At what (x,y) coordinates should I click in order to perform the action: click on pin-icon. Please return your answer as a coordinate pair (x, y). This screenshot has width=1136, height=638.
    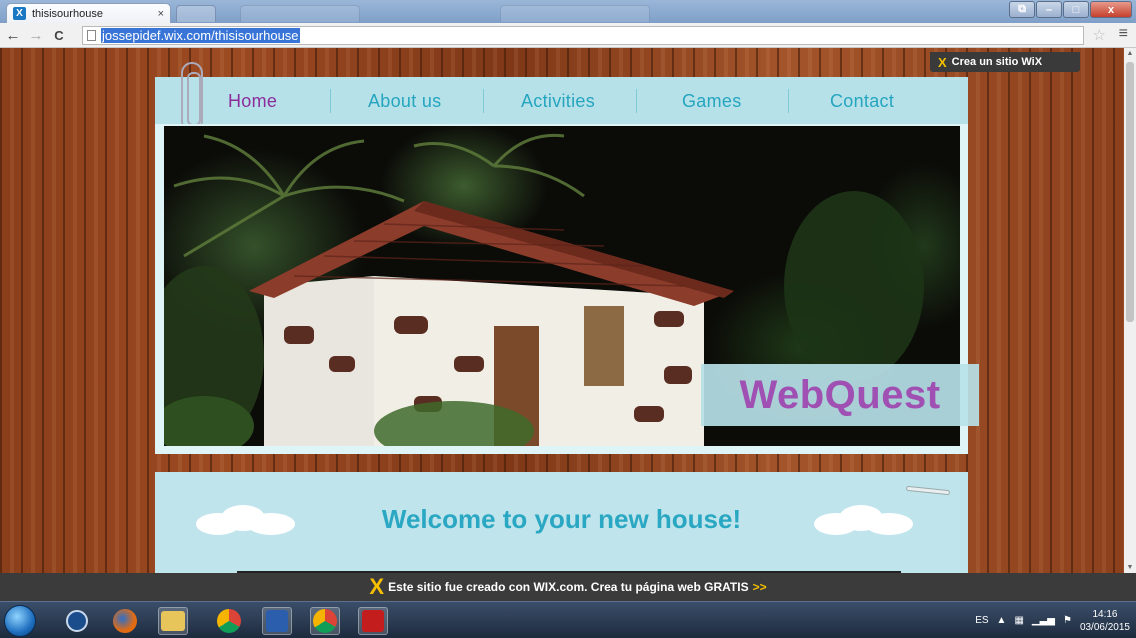
    Looking at the image, I should click on (928, 490).